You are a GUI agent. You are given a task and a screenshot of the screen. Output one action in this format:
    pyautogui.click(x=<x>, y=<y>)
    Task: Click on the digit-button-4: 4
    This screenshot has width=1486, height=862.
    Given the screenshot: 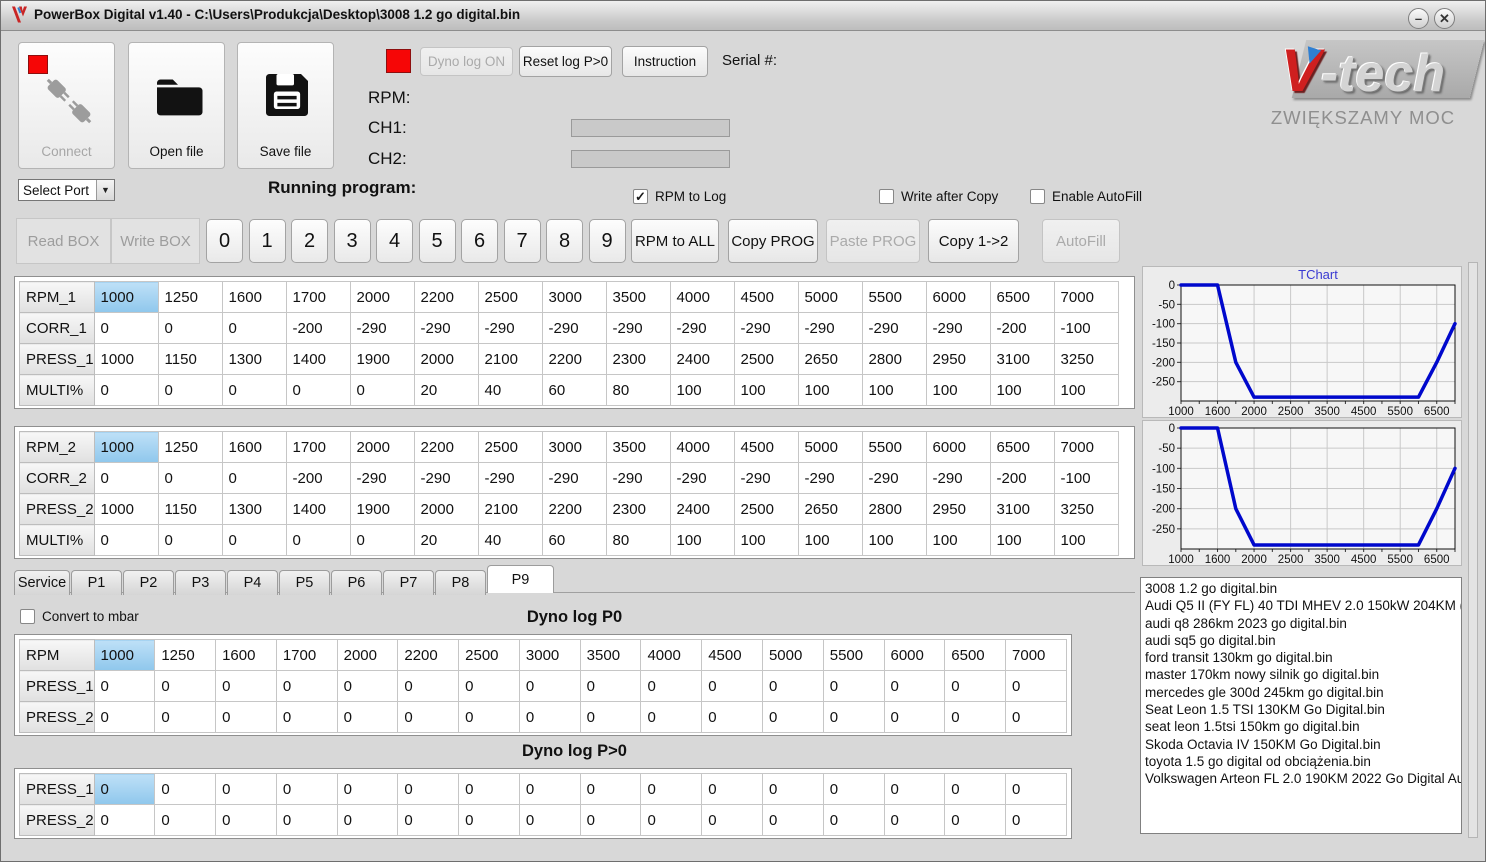 What is the action you would take?
    pyautogui.click(x=394, y=241)
    